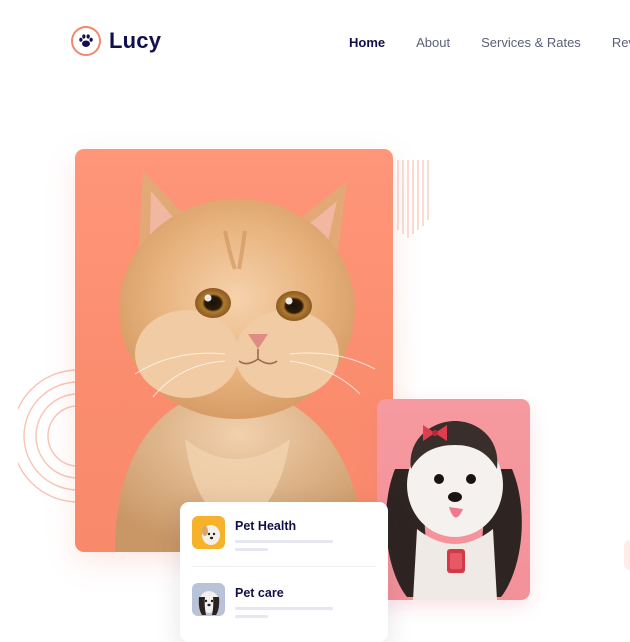  What do you see at coordinates (367, 42) in the screenshot?
I see `nav-home: Home` at bounding box center [367, 42].